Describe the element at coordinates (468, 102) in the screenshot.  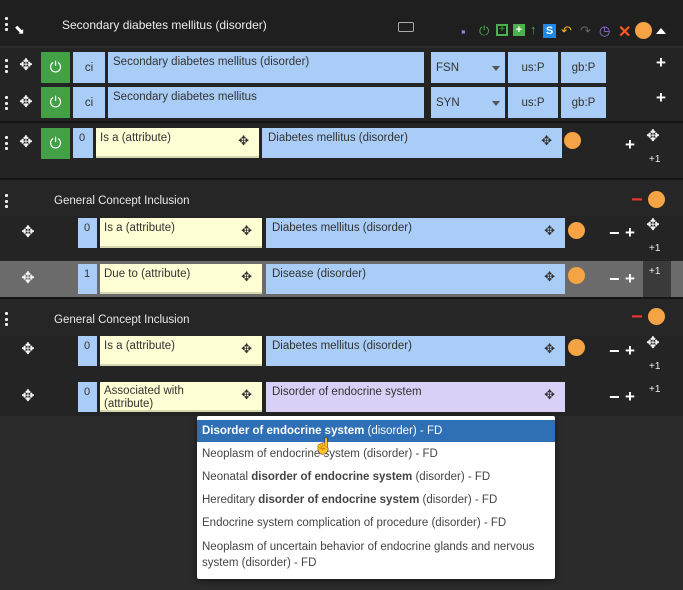
I see `type-select: SYN` at that location.